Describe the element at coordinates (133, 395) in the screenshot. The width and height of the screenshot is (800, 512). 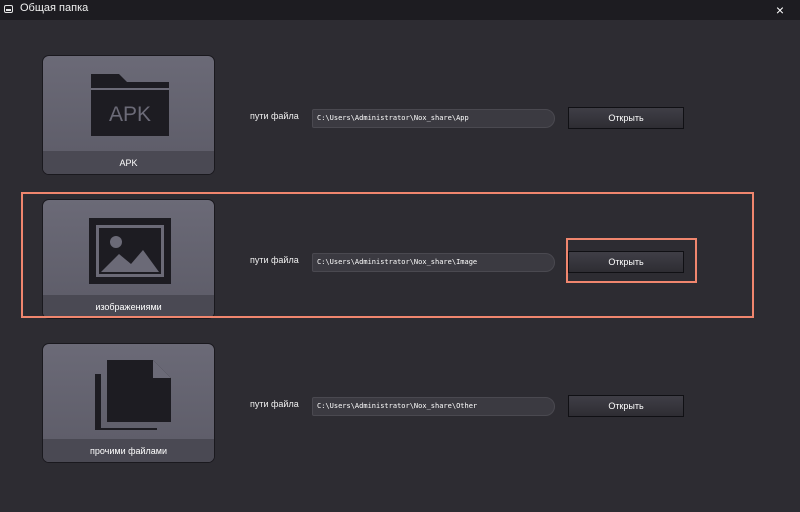
I see `documents-icon` at that location.